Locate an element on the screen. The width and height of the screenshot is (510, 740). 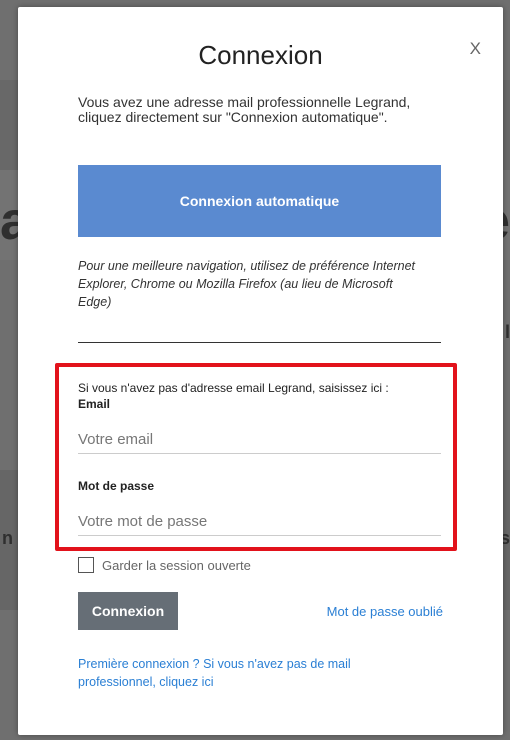
modal-title: Connexion is located at coordinates (260, 55).